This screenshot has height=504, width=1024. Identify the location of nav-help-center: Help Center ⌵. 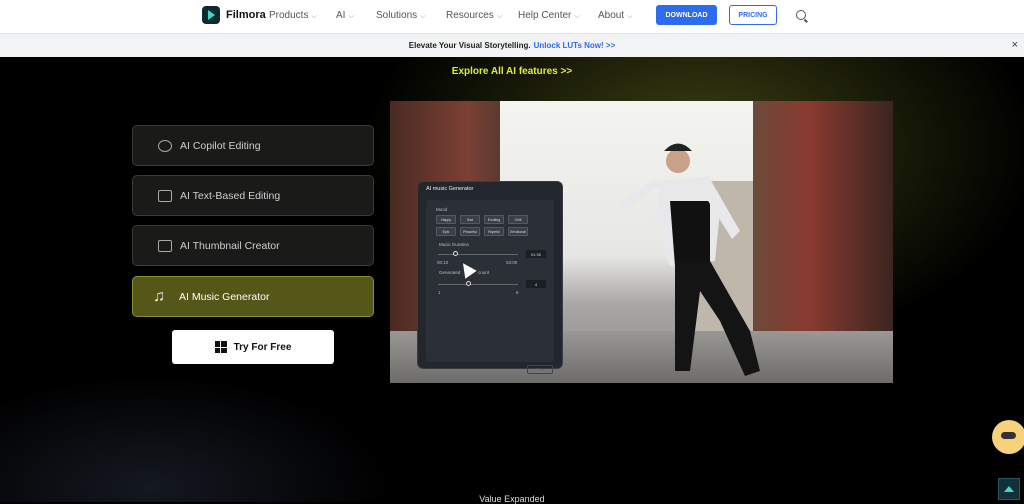
(549, 15).